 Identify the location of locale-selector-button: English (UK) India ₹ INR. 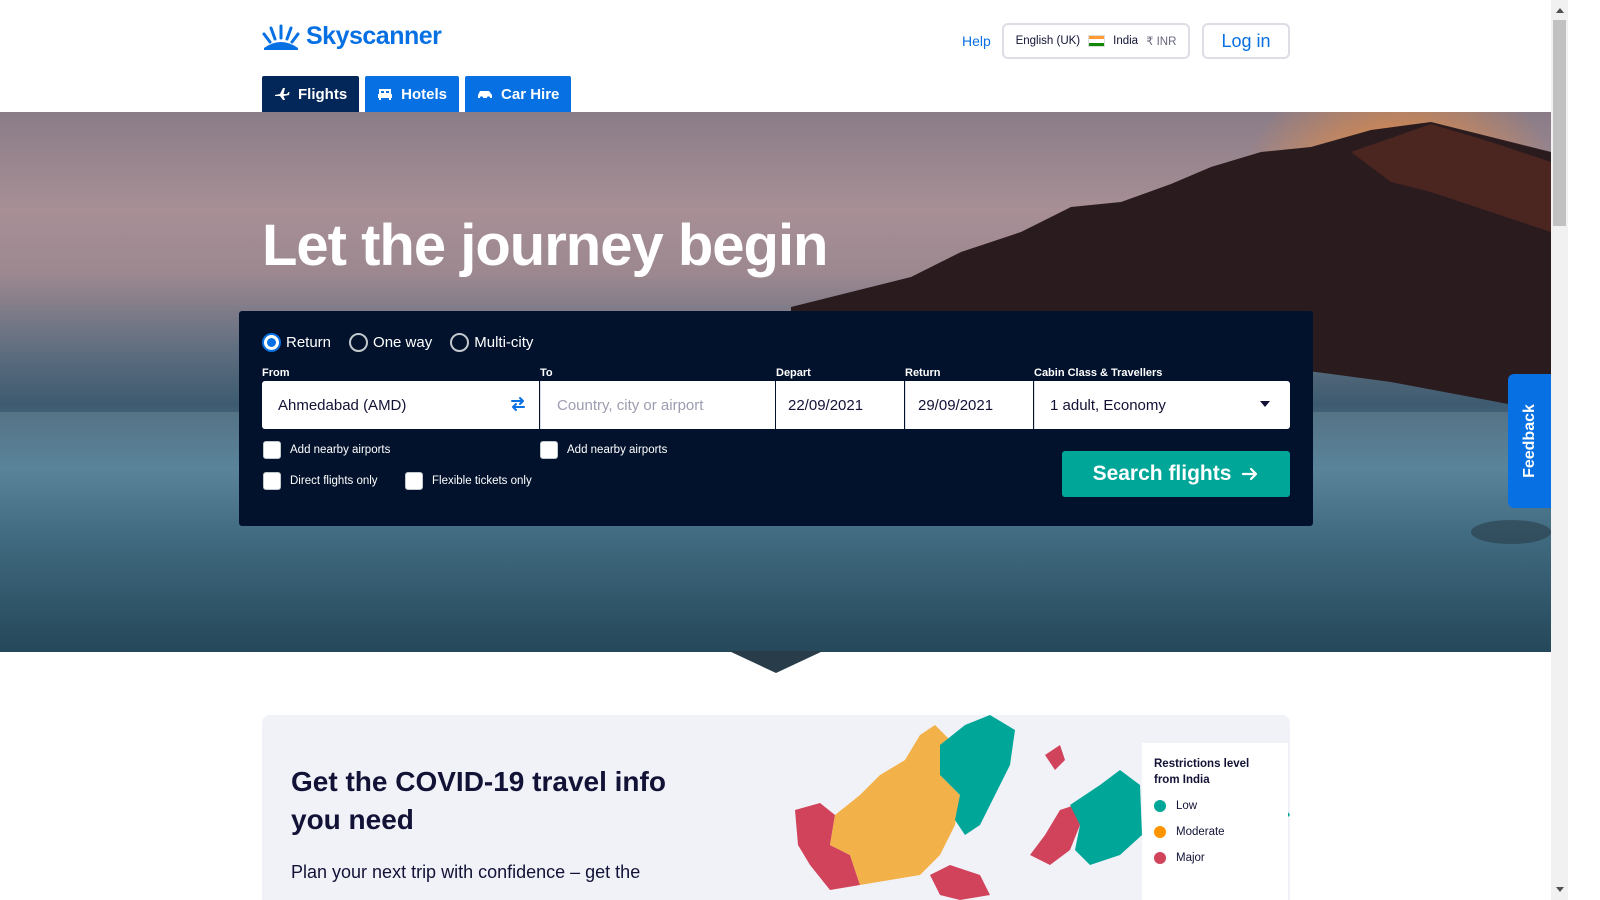
(1096, 41).